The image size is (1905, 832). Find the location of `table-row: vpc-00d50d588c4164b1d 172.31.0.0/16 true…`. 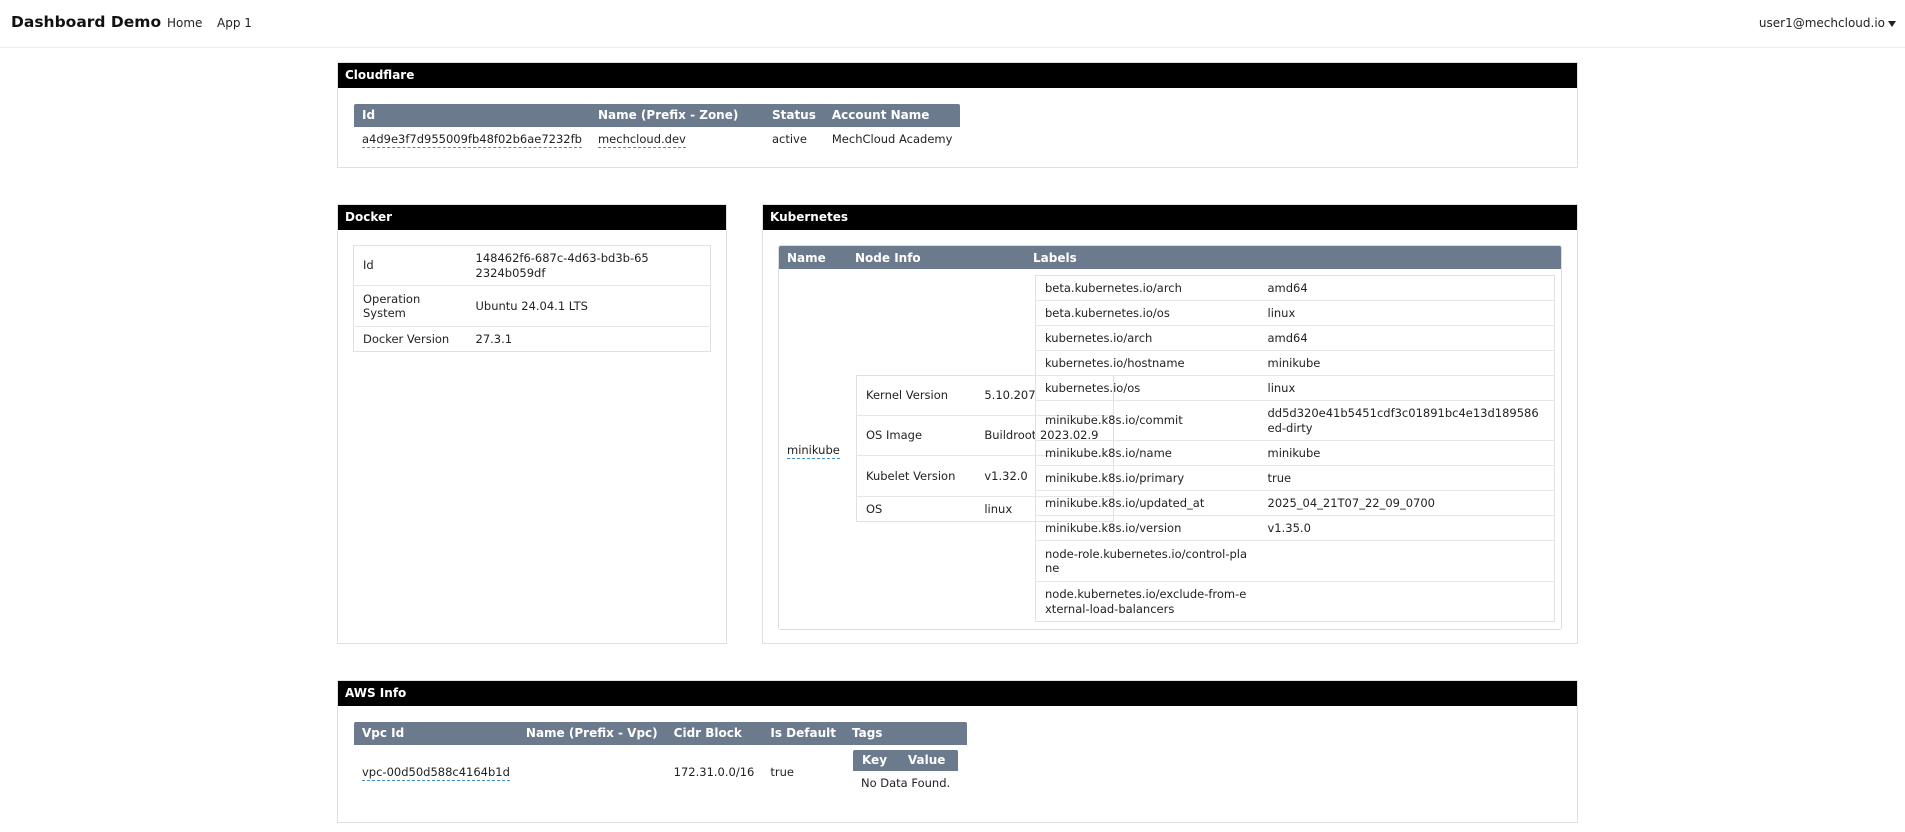

table-row: vpc-00d50d588c4164b1d 172.31.0.0/16 true… is located at coordinates (660, 772).